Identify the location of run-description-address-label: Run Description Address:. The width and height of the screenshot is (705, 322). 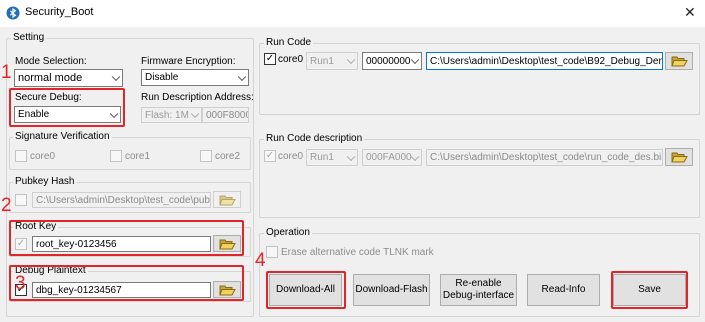
(197, 97).